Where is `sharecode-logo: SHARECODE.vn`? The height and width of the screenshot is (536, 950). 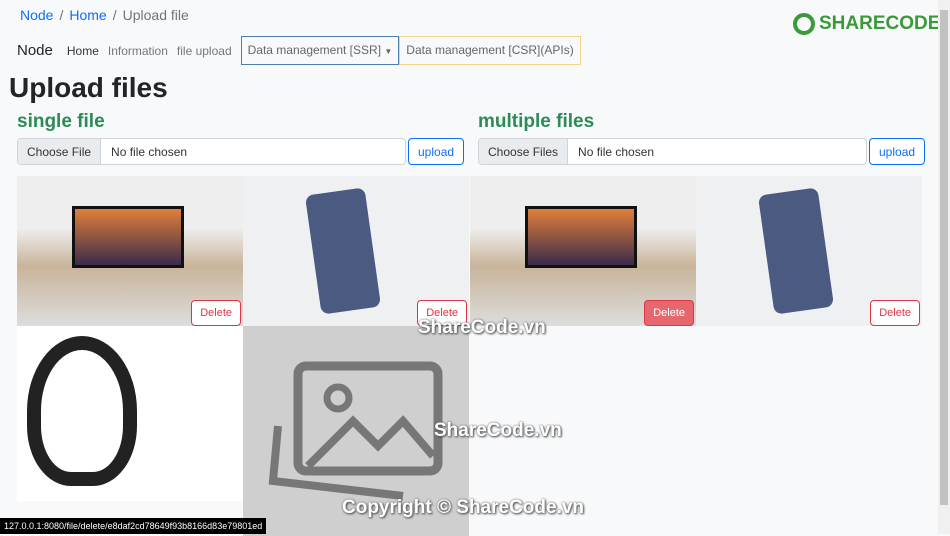 sharecode-logo: SHARECODE.vn is located at coordinates (871, 24).